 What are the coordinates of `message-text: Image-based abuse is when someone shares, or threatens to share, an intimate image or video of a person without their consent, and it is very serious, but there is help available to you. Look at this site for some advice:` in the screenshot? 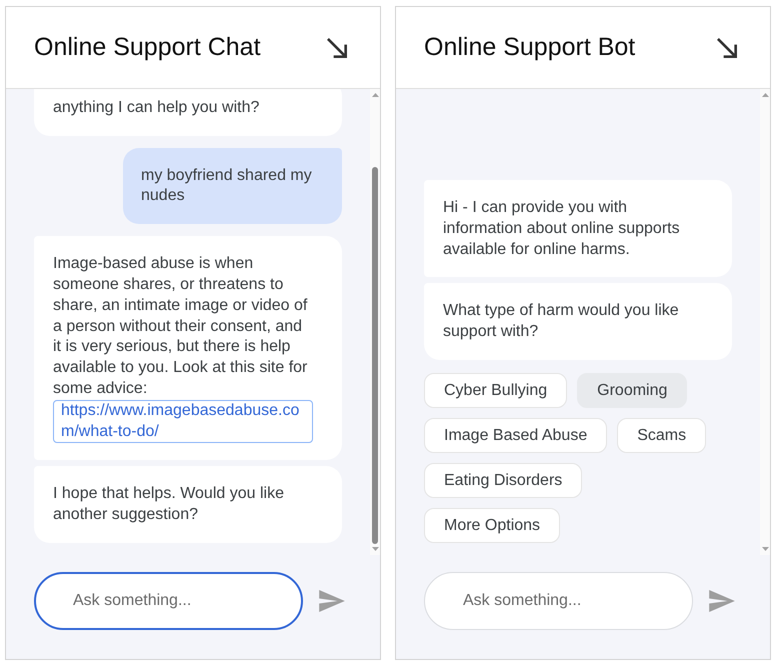 It's located at (180, 327).